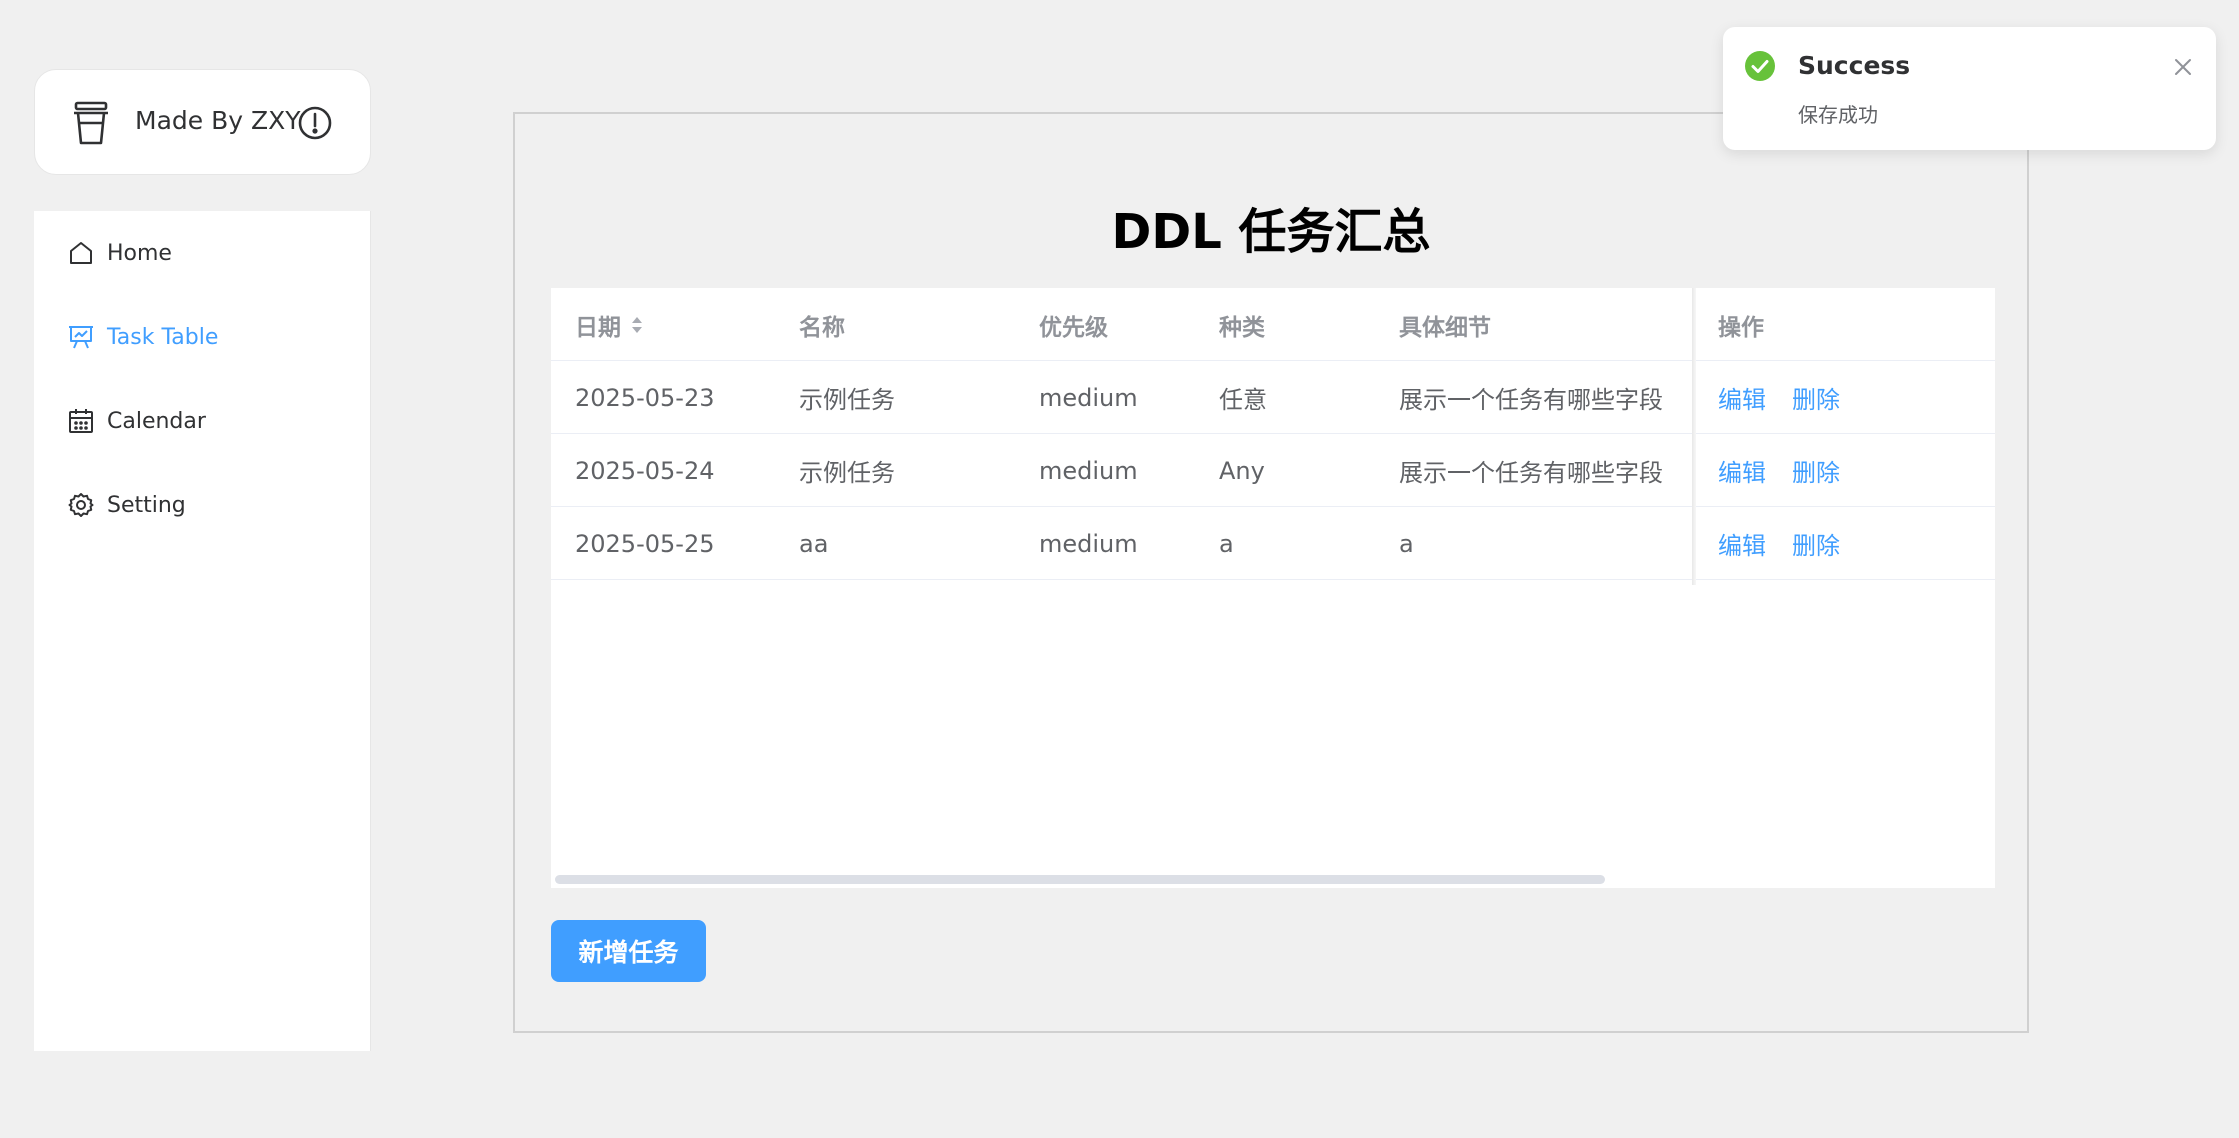 This screenshot has width=2239, height=1138. Describe the element at coordinates (1271, 232) in the screenshot. I see `page-title: DDL 任务汇总` at that location.